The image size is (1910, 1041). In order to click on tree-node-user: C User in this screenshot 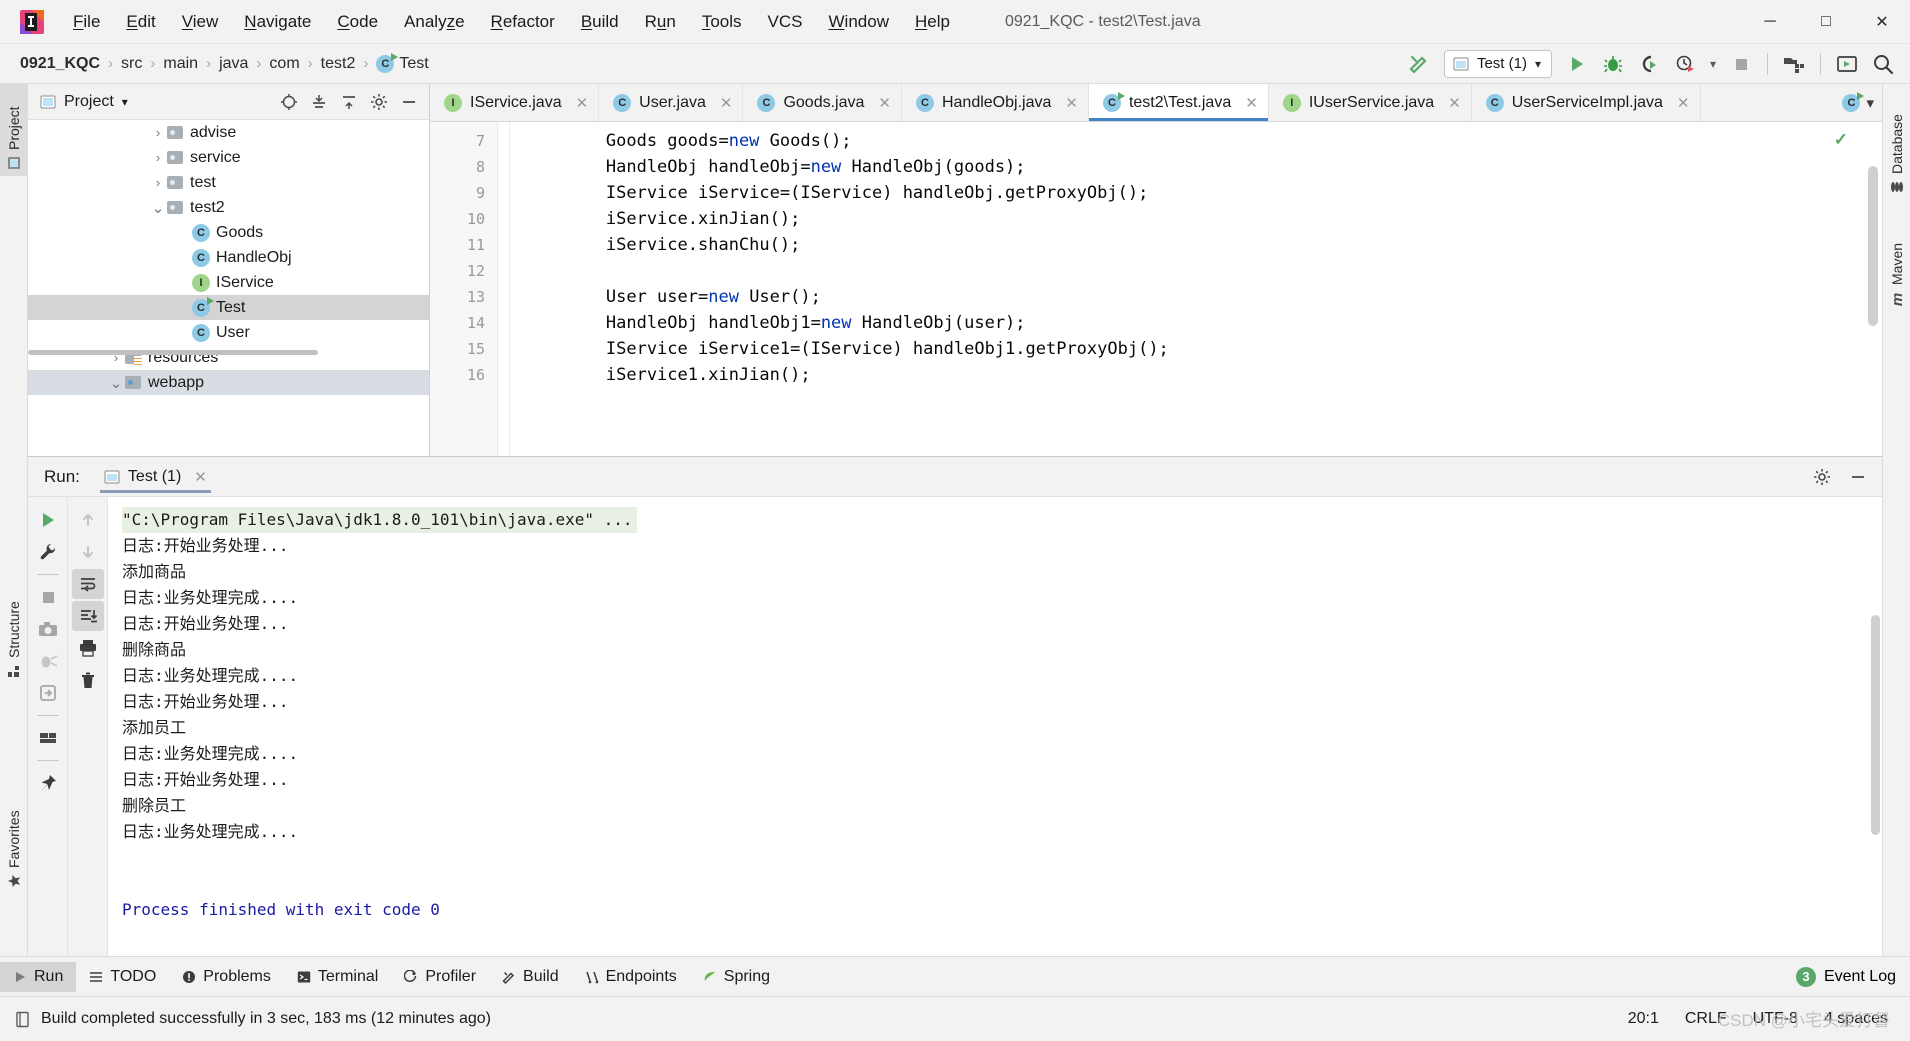, I will do `click(228, 332)`.